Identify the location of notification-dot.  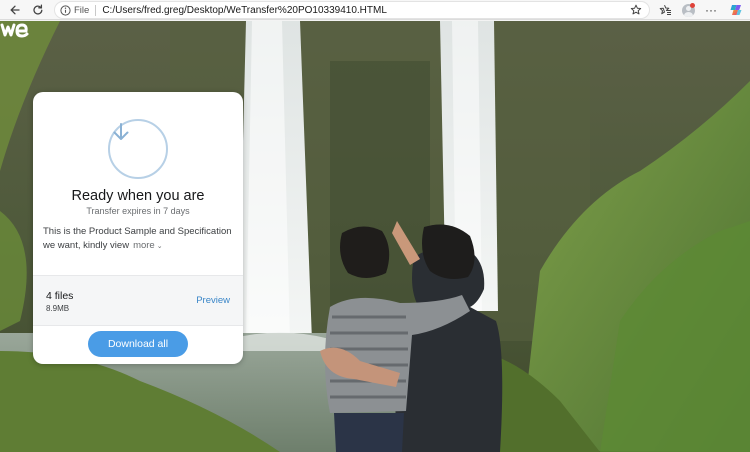
(692, 5).